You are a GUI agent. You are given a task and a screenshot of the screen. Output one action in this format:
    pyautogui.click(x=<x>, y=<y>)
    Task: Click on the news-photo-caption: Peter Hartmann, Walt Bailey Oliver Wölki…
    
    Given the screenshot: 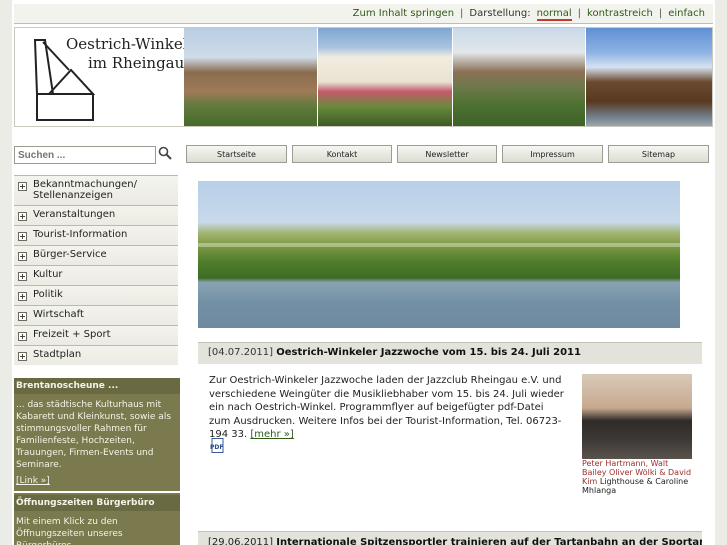 What is the action you would take?
    pyautogui.click(x=637, y=477)
    